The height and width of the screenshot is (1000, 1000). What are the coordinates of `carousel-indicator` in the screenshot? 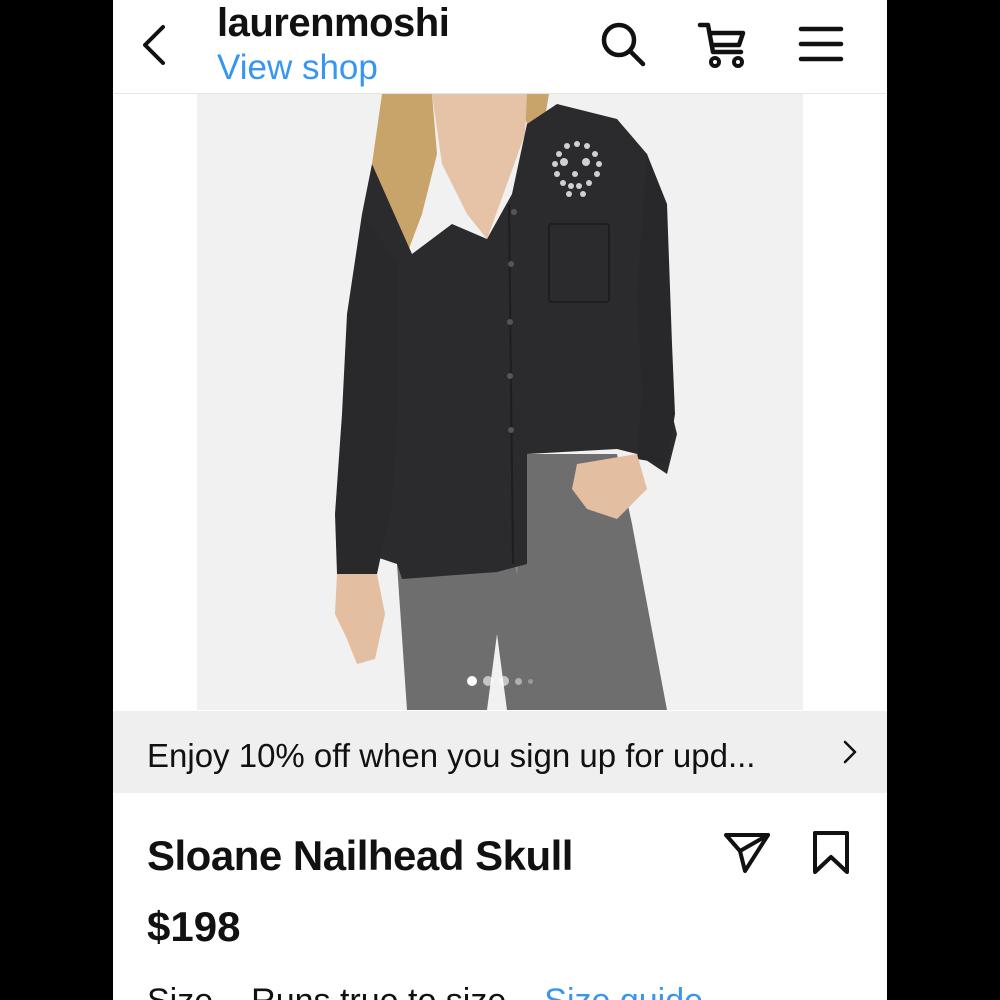 It's located at (500, 681).